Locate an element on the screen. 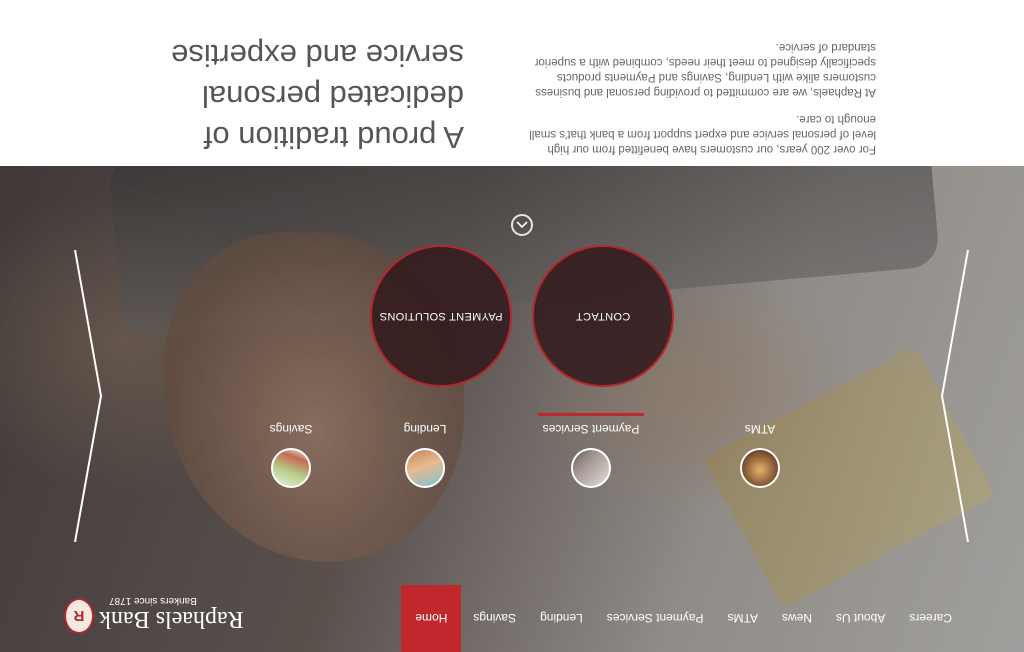 The height and width of the screenshot is (652, 1024). savings-thumbnail is located at coordinates (291, 468).